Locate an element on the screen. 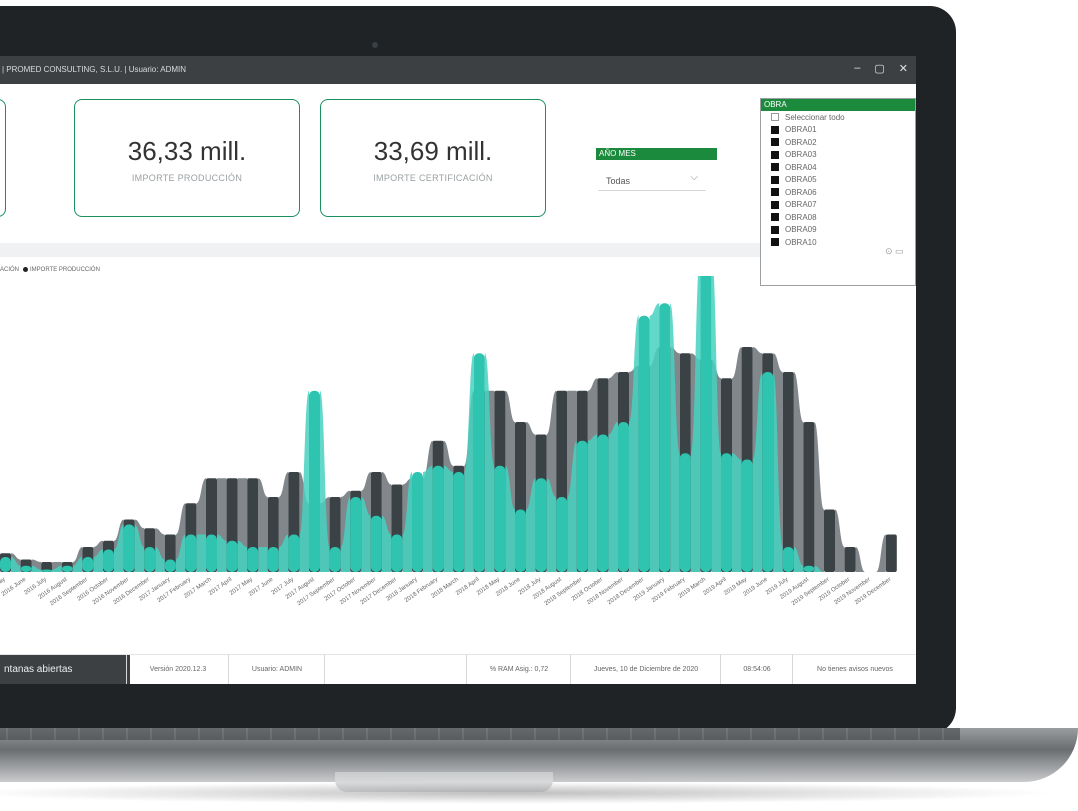 The width and height of the screenshot is (1078, 811). slicer-item: OBRA02 is located at coordinates (838, 142).